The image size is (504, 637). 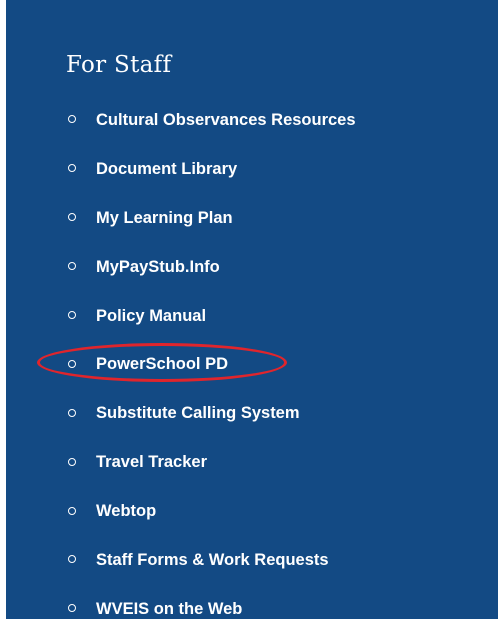 What do you see at coordinates (211, 462) in the screenshot?
I see `list-item-travel-tracker: Travel Tracker` at bounding box center [211, 462].